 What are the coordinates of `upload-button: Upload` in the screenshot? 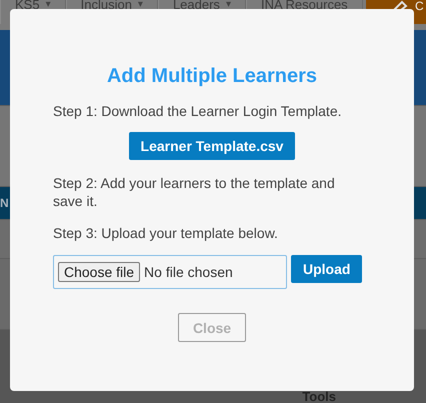 It's located at (326, 269).